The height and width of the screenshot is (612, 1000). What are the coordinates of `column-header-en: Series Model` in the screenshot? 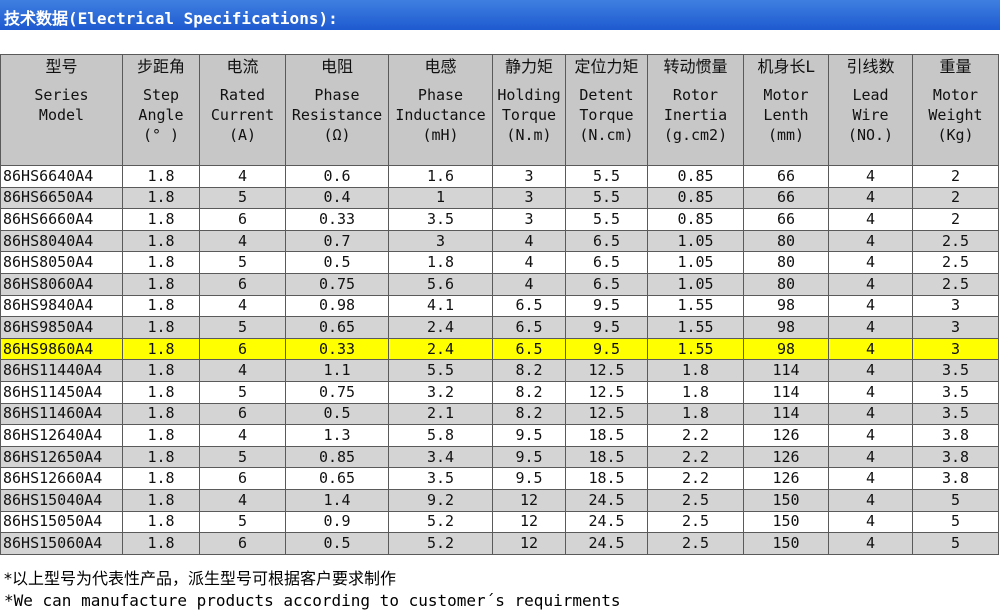 It's located at (61, 105).